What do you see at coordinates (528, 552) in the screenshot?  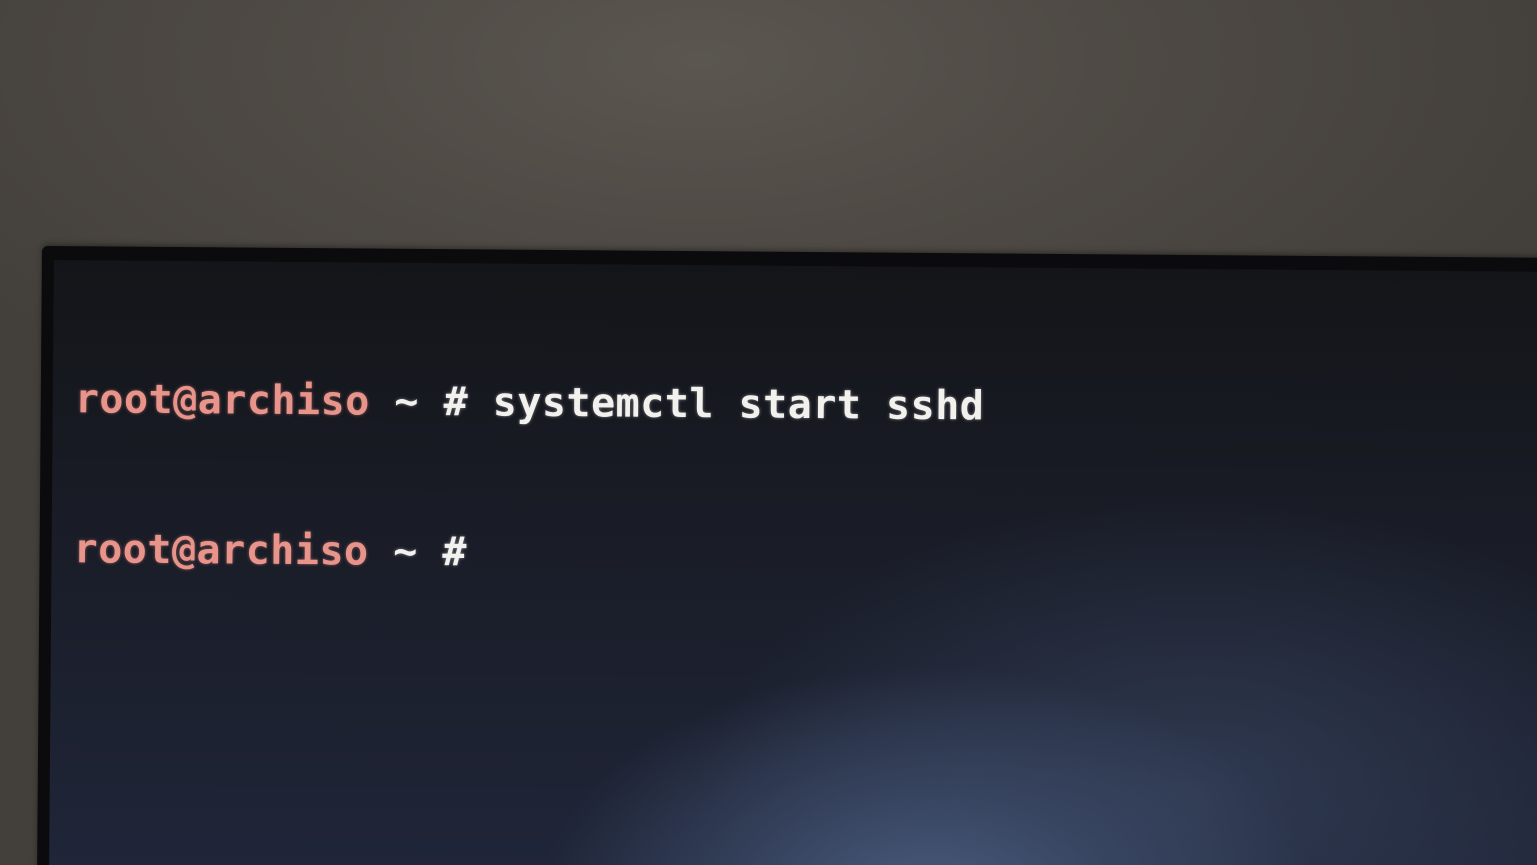 I see `terminal-line-active: root@archiso ~ #` at bounding box center [528, 552].